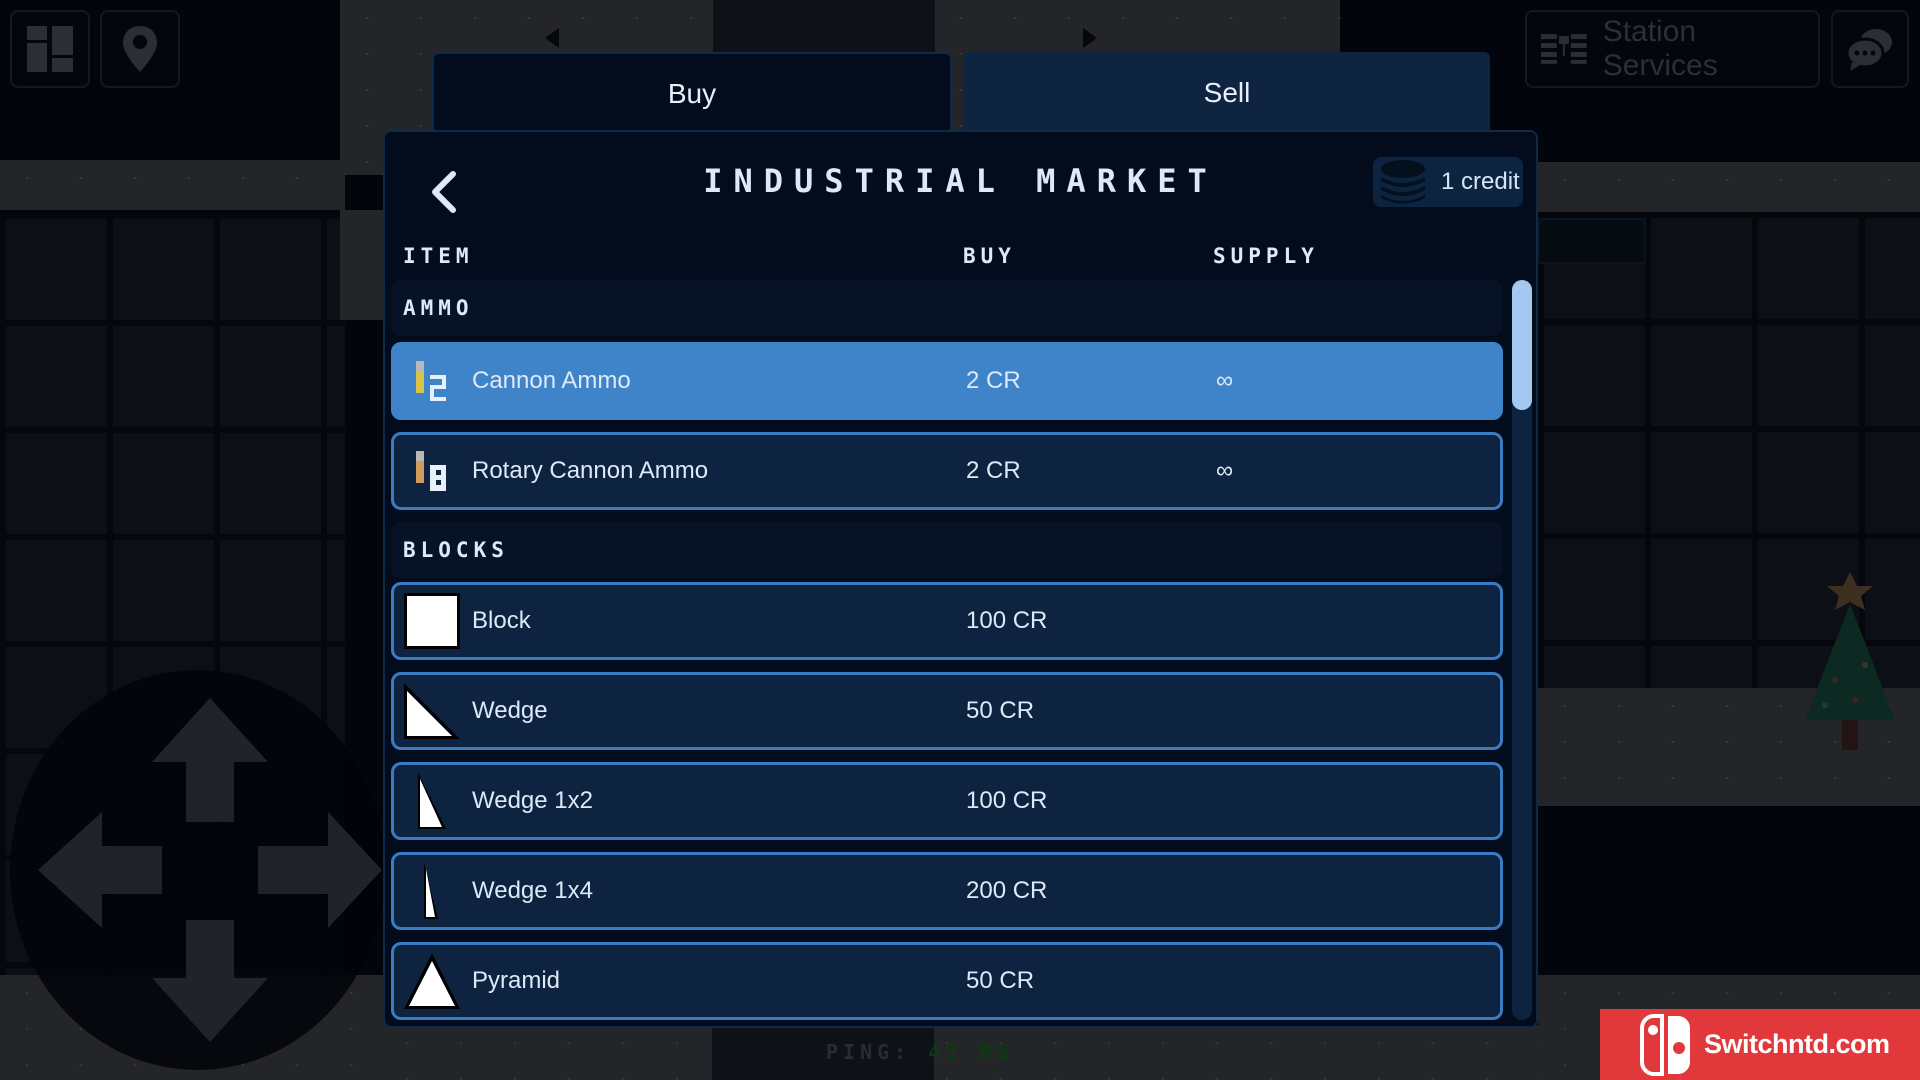 This screenshot has width=1920, height=1080. I want to click on column-header-buy: BUY, so click(989, 256).